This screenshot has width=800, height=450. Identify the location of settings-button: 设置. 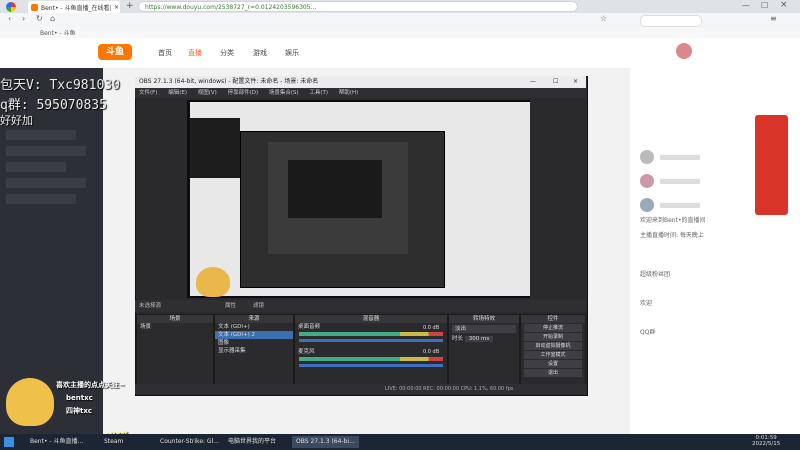
(553, 364).